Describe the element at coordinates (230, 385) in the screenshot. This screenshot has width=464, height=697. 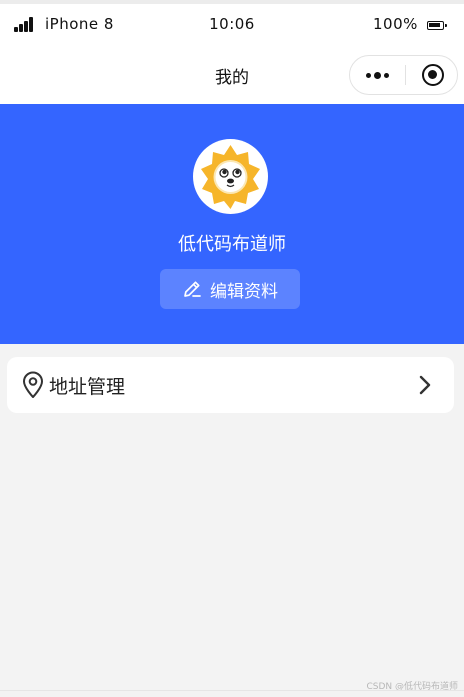
I see `menu-item-address: 地址管理` at that location.